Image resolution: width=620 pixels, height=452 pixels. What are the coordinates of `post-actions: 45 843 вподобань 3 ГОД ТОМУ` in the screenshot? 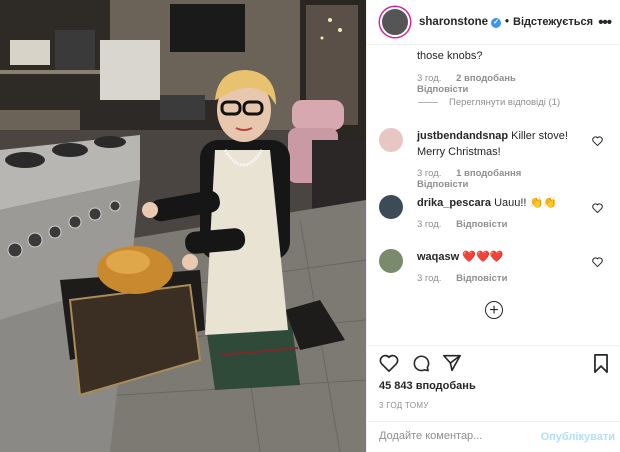 It's located at (493, 377).